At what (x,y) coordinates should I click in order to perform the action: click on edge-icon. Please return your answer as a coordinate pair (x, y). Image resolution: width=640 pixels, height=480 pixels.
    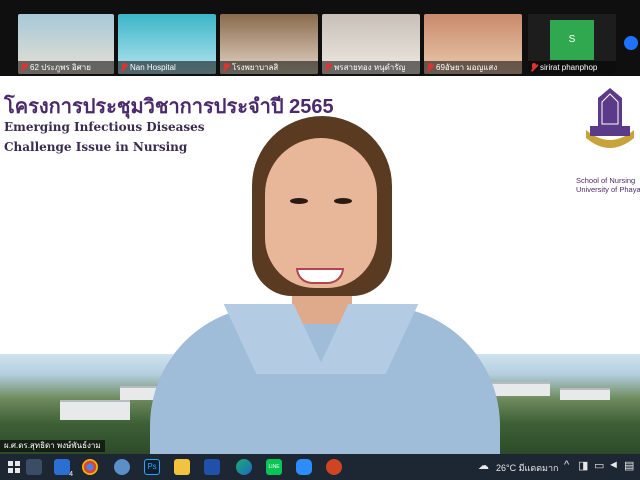
    Looking at the image, I should click on (244, 467).